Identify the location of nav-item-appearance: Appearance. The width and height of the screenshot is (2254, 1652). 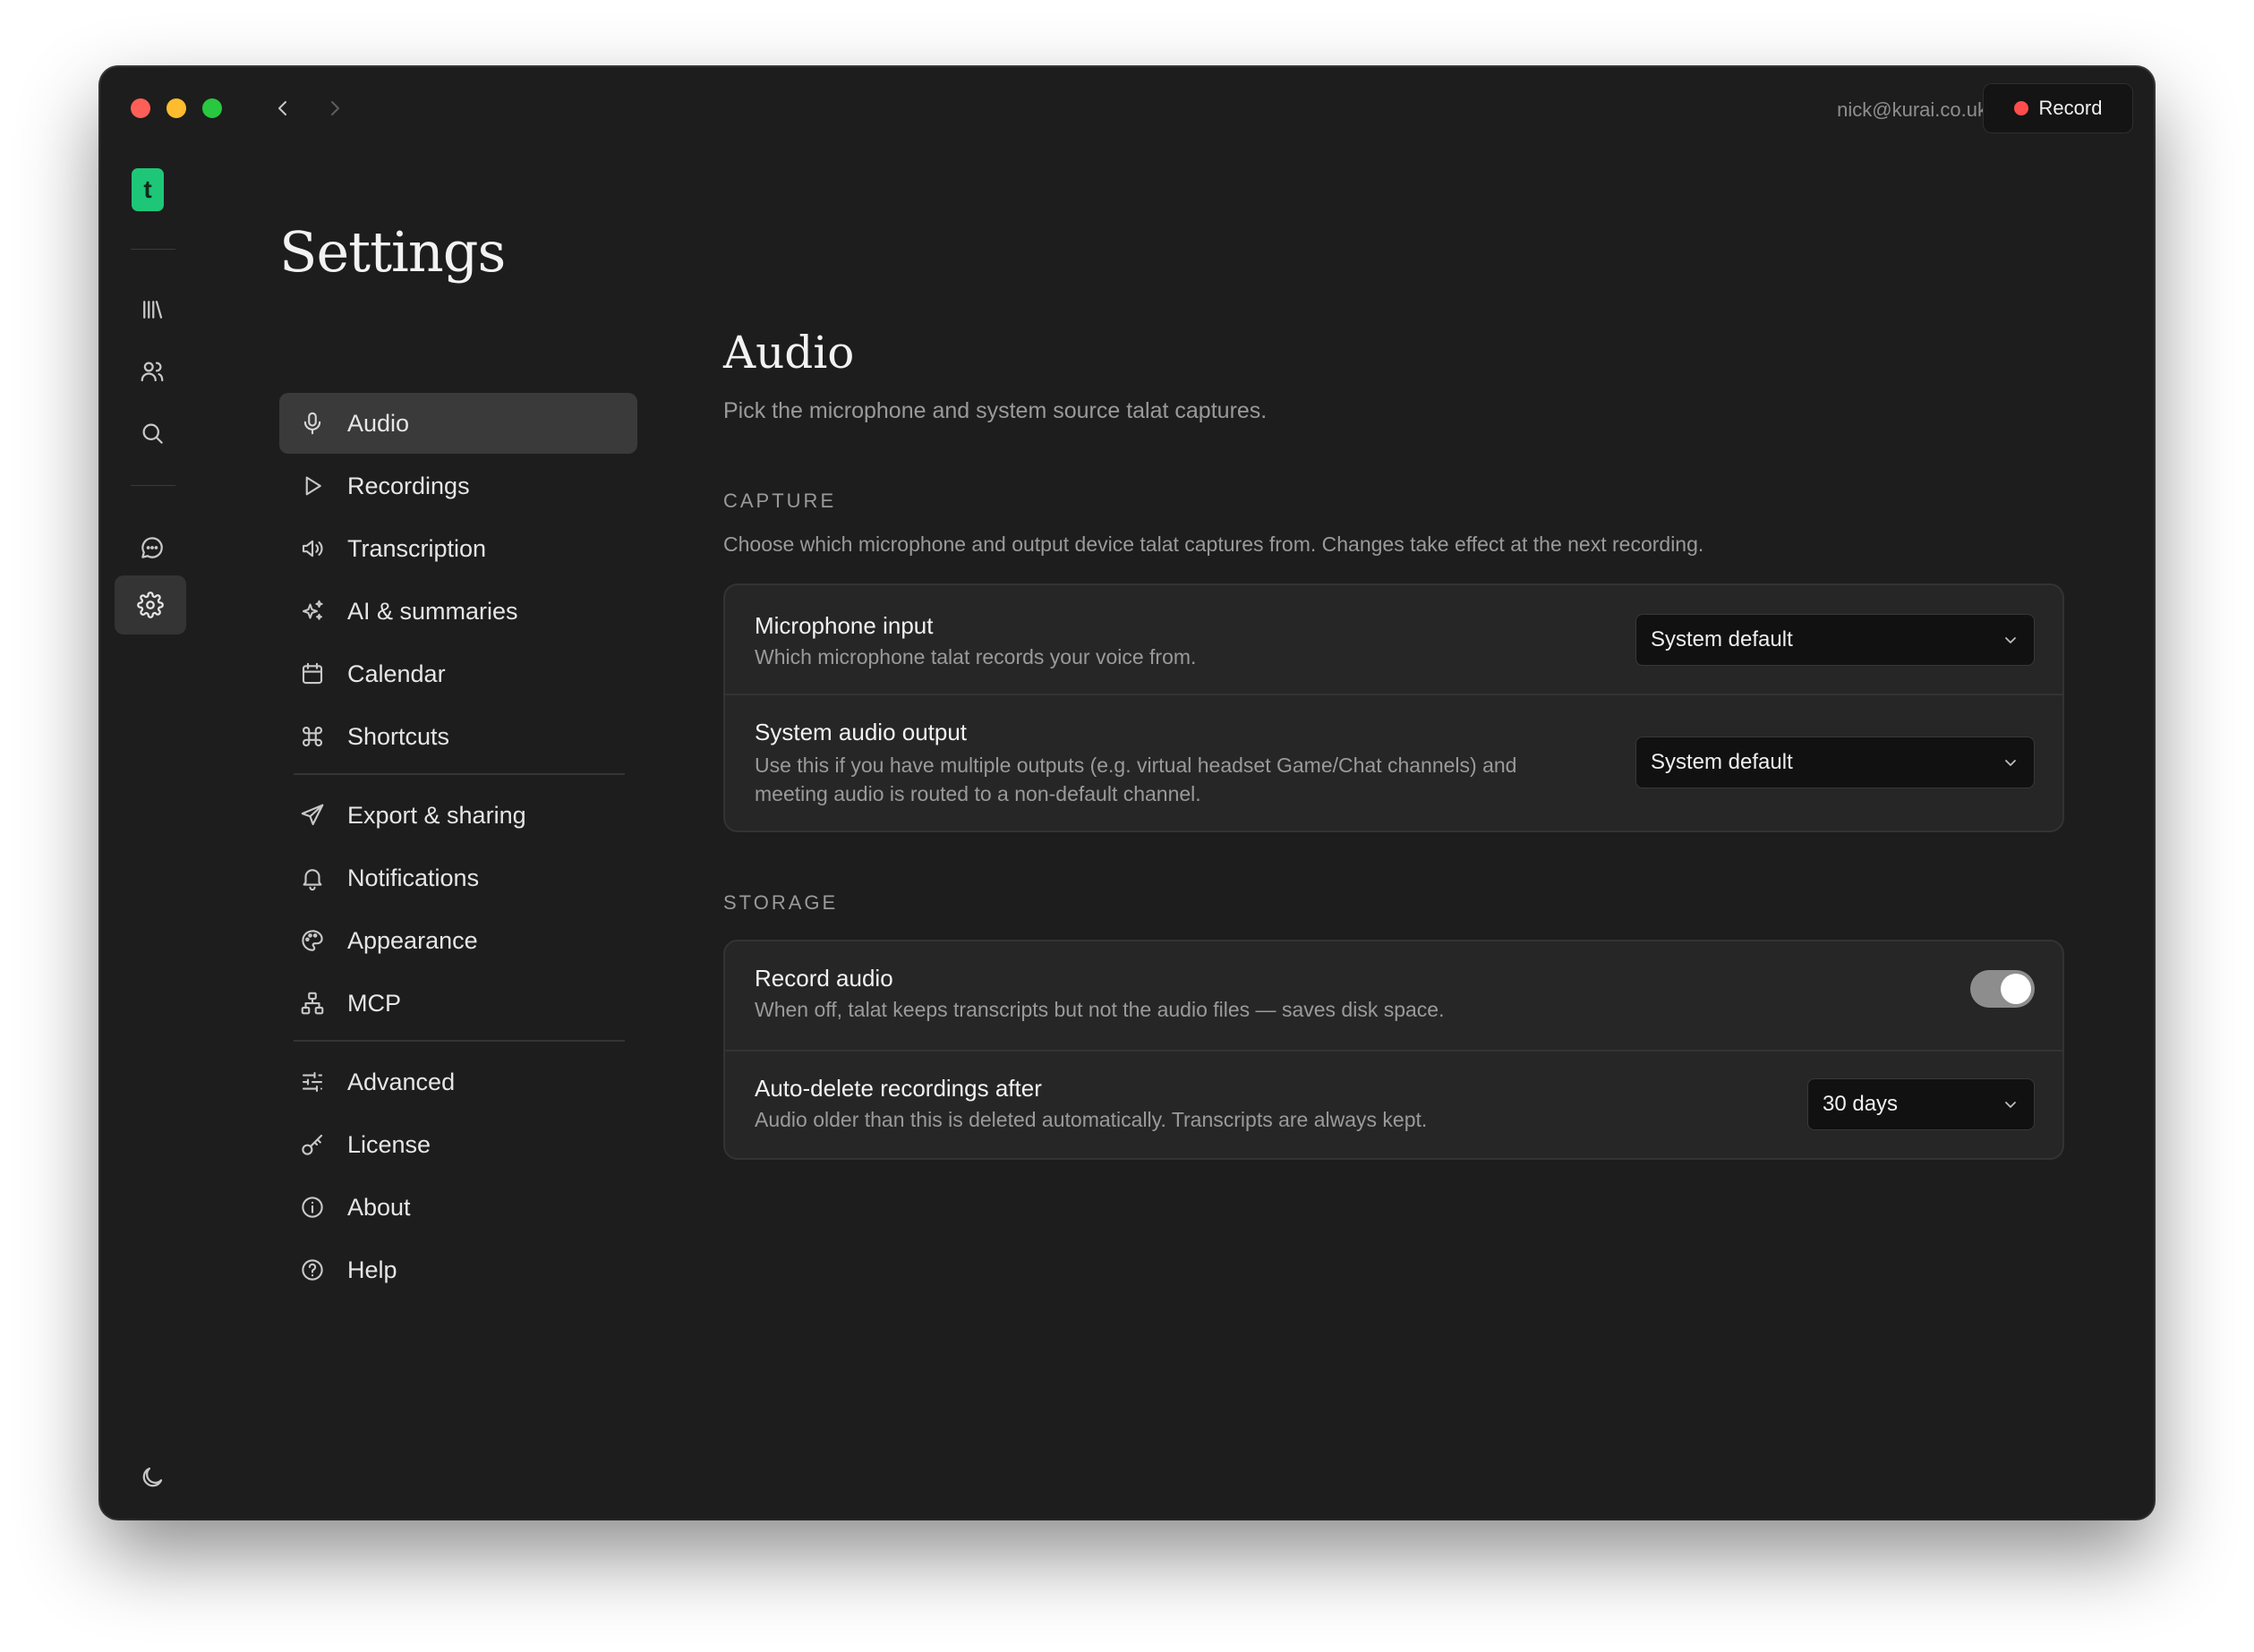
(458, 940).